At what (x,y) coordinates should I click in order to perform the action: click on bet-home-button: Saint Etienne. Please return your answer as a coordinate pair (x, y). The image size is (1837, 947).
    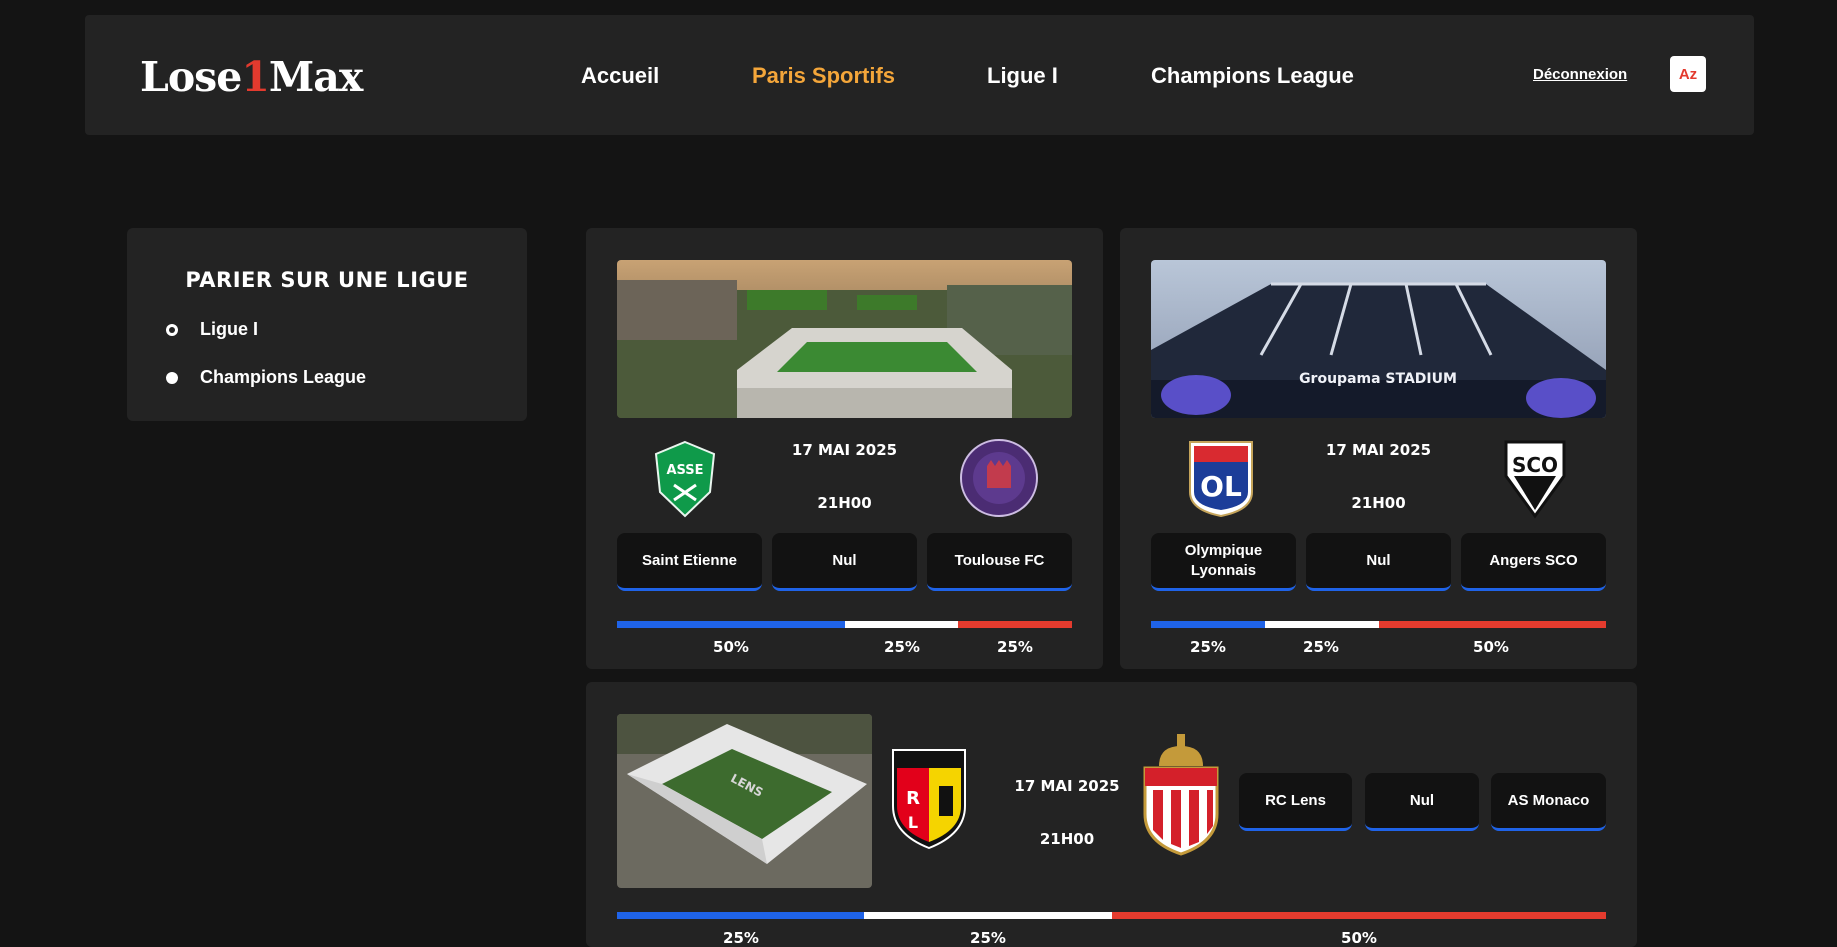
    Looking at the image, I should click on (689, 562).